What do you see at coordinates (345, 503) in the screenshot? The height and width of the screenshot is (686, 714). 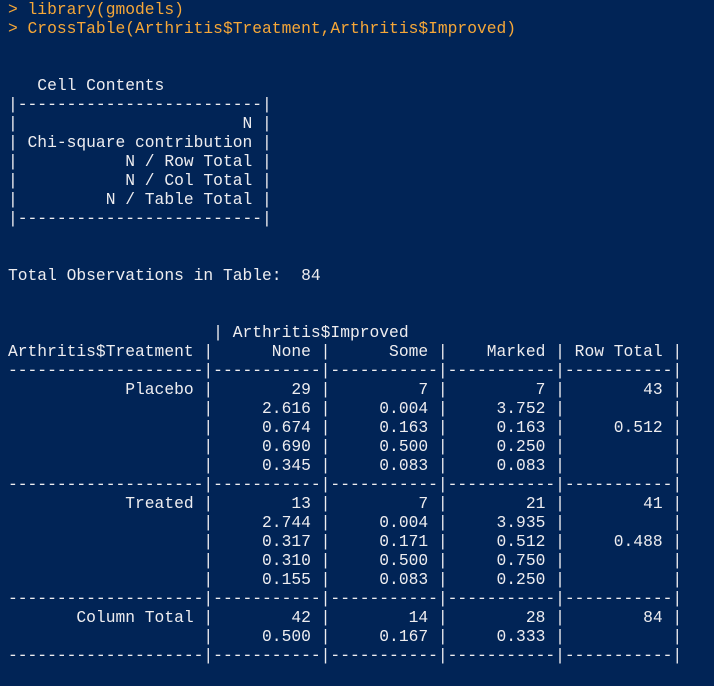 I see `output-line: Treated | 13 | 7 | 21 | 41 |` at bounding box center [345, 503].